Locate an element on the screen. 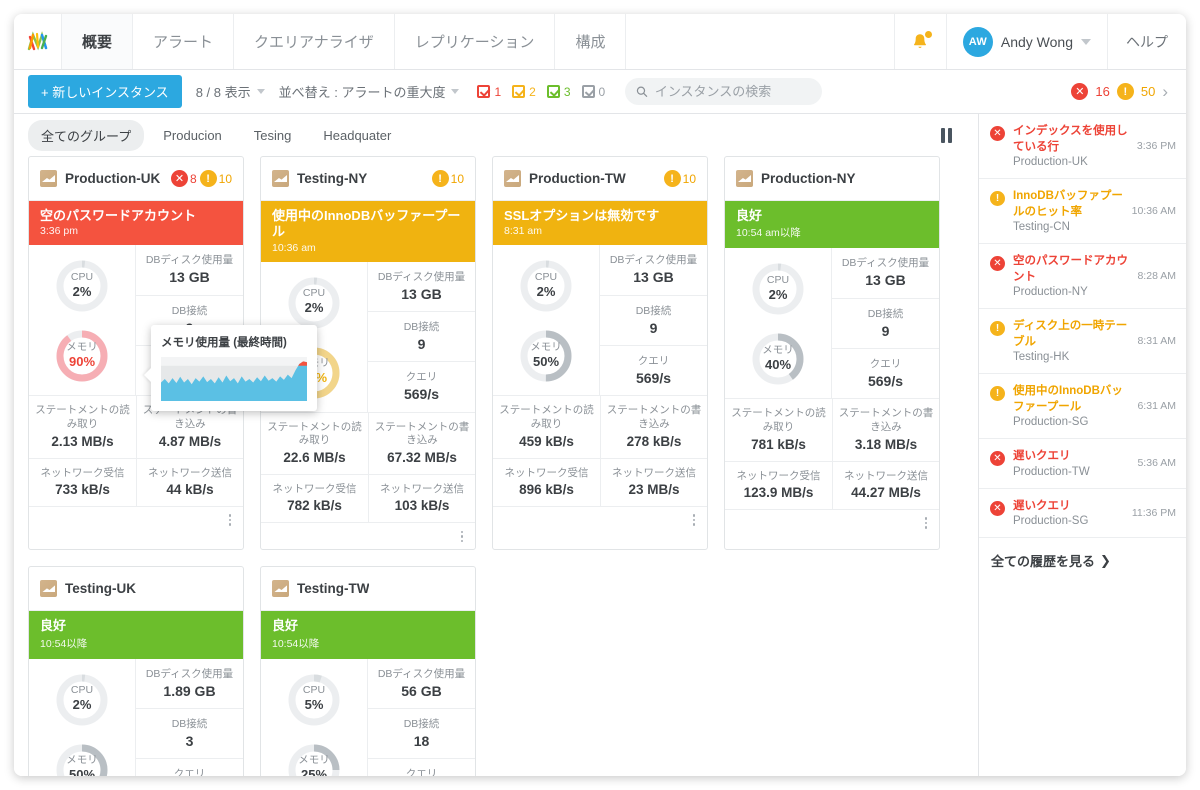 This screenshot has width=1200, height=790. tab-replication: レプリケーション is located at coordinates (475, 41).